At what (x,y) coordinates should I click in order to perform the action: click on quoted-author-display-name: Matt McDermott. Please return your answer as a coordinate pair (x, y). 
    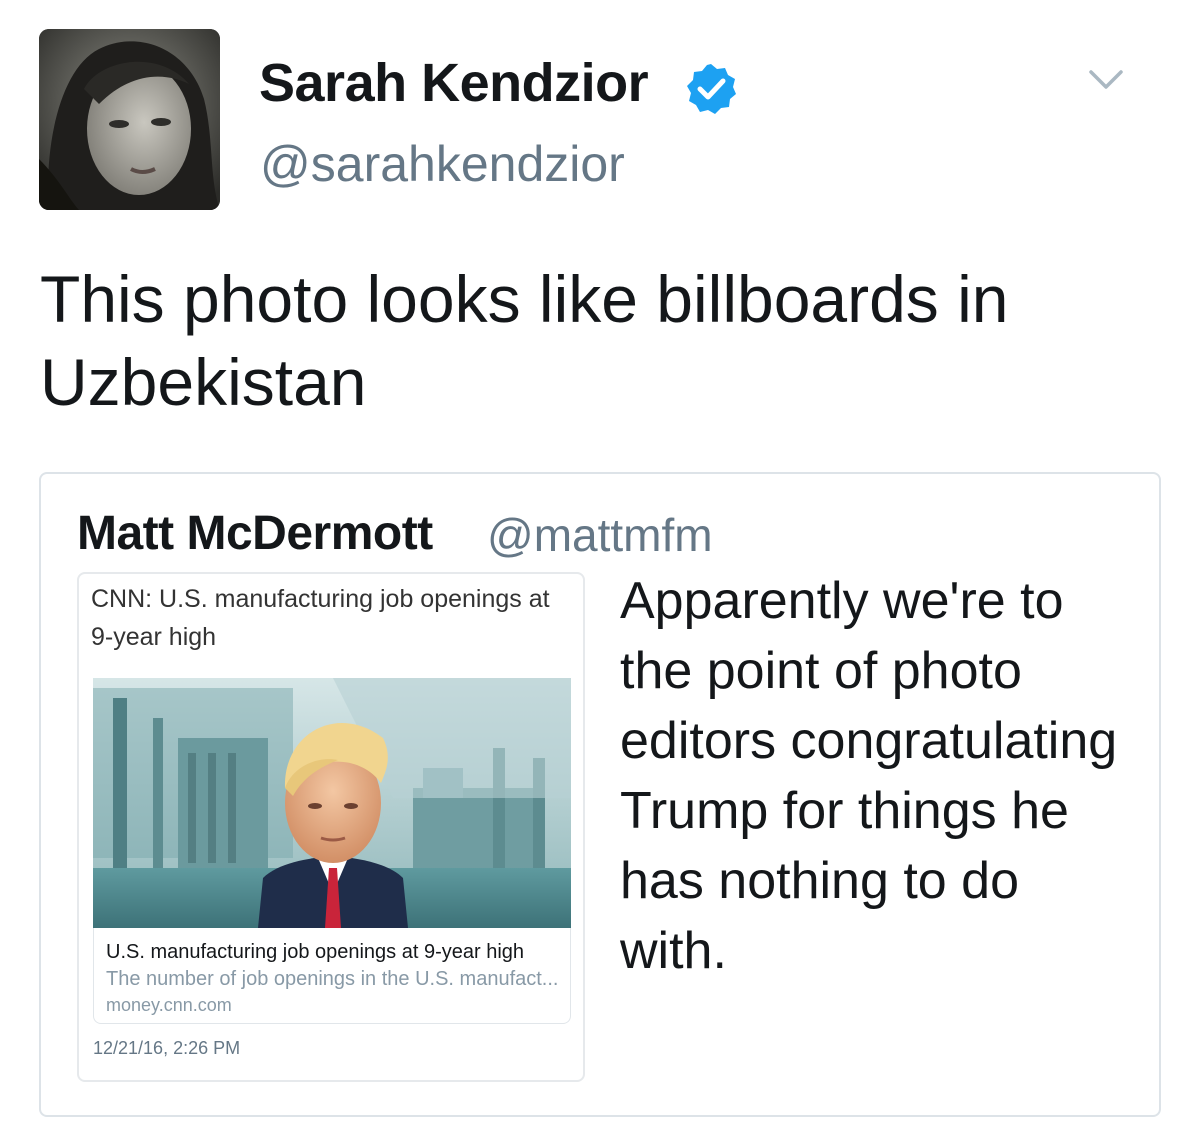
    Looking at the image, I should click on (255, 533).